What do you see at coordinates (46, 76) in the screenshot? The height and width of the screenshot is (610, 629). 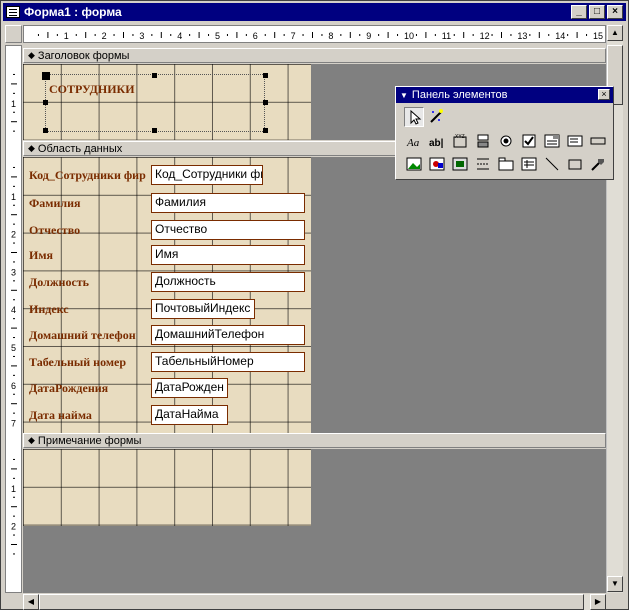 I see `move-handle` at bounding box center [46, 76].